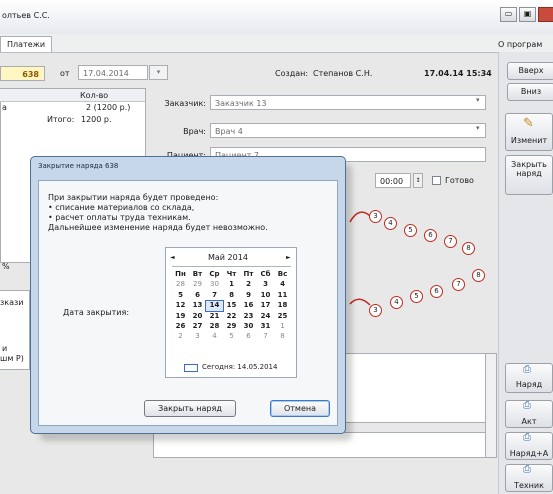  Describe the element at coordinates (190, 408) in the screenshot. I see `close-order-confirm-button: Закрыть наряд` at that location.